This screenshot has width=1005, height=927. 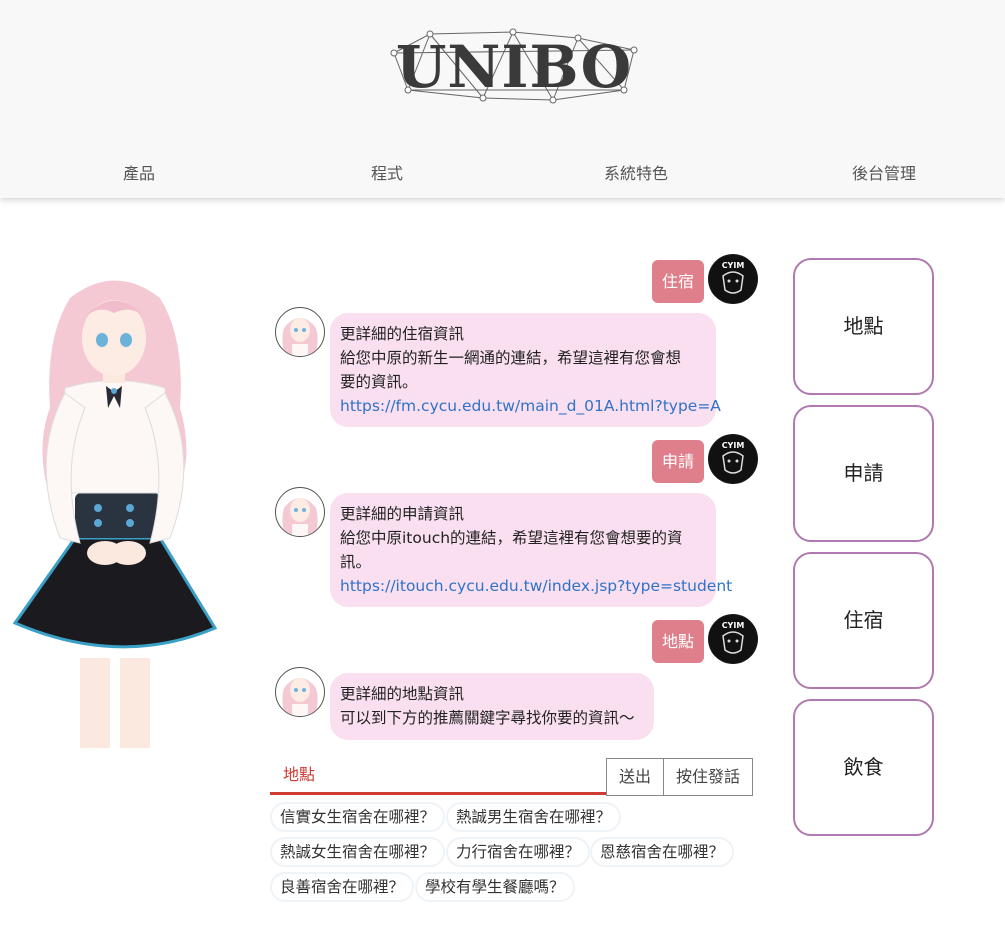 What do you see at coordinates (863, 767) in the screenshot?
I see `category-button-dining: 飲食` at bounding box center [863, 767].